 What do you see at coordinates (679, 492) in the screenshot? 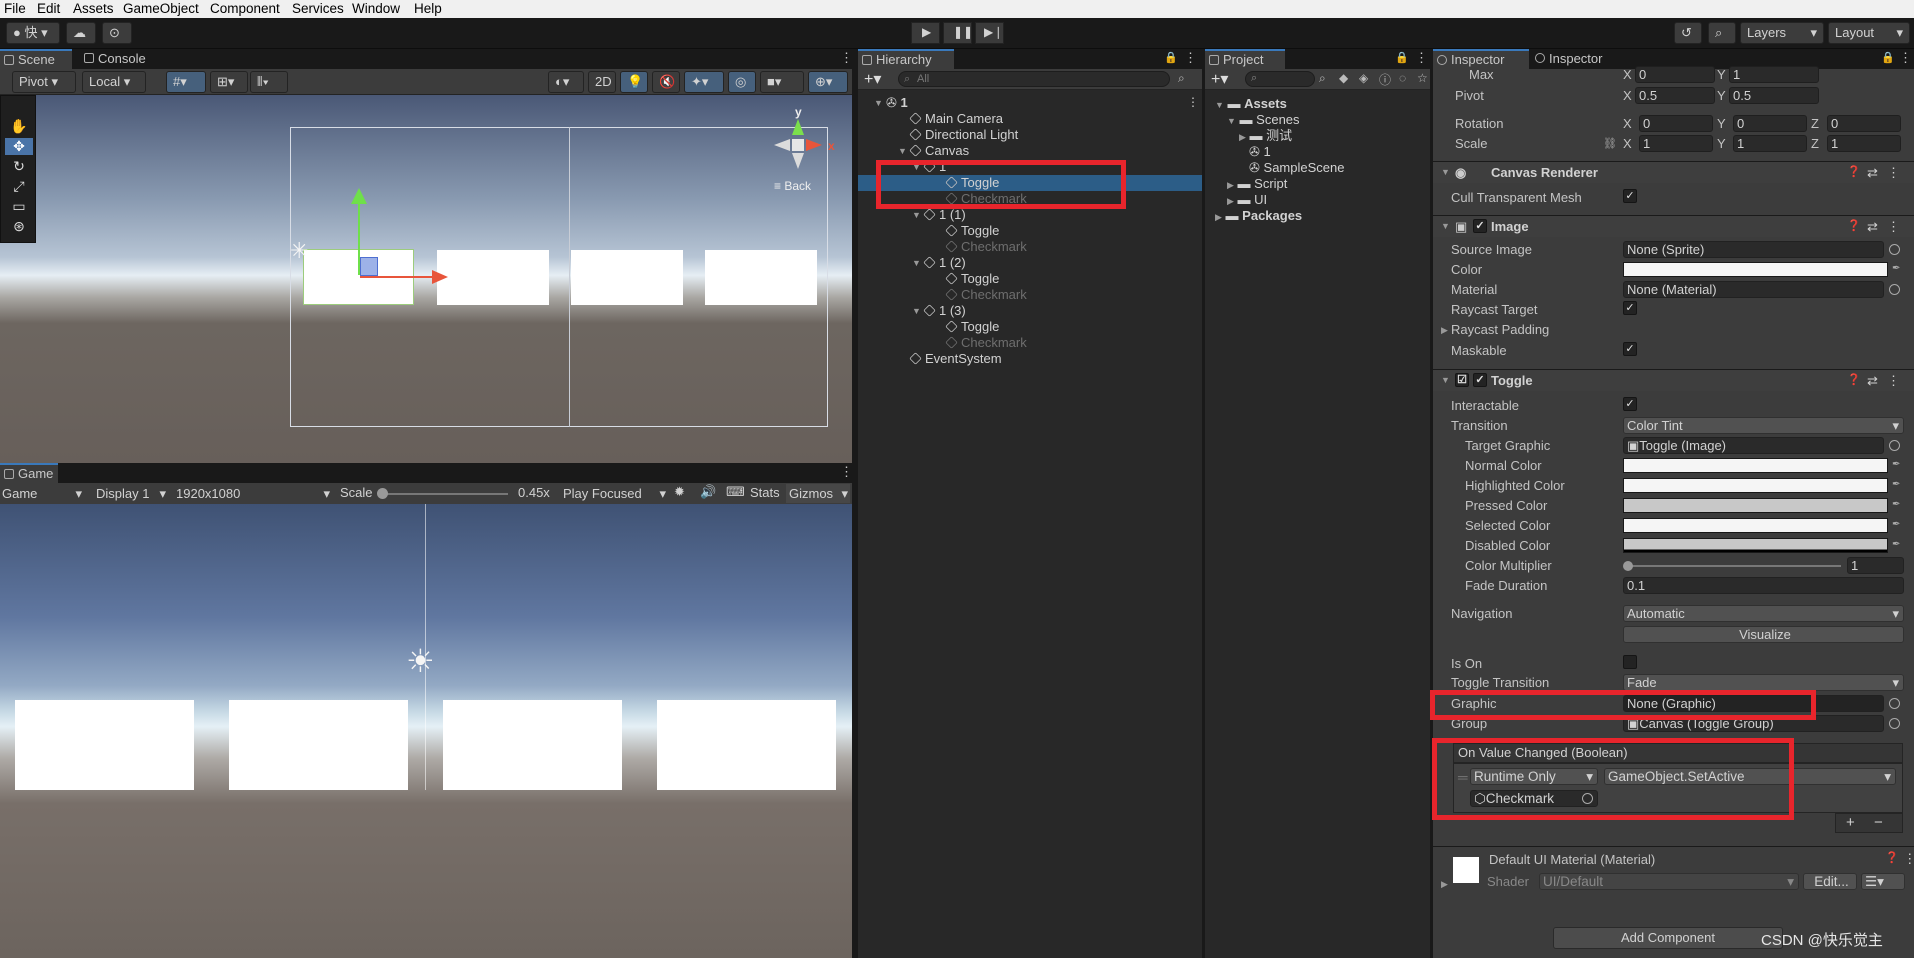
I see `bug-icon: ✹` at bounding box center [679, 492].